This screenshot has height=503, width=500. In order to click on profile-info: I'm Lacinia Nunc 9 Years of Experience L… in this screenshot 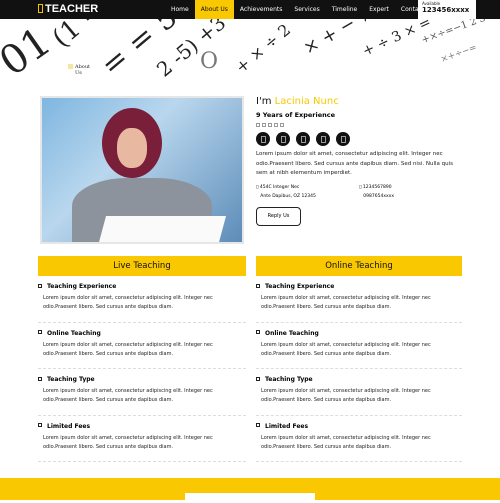, I will do `click(361, 161)`.